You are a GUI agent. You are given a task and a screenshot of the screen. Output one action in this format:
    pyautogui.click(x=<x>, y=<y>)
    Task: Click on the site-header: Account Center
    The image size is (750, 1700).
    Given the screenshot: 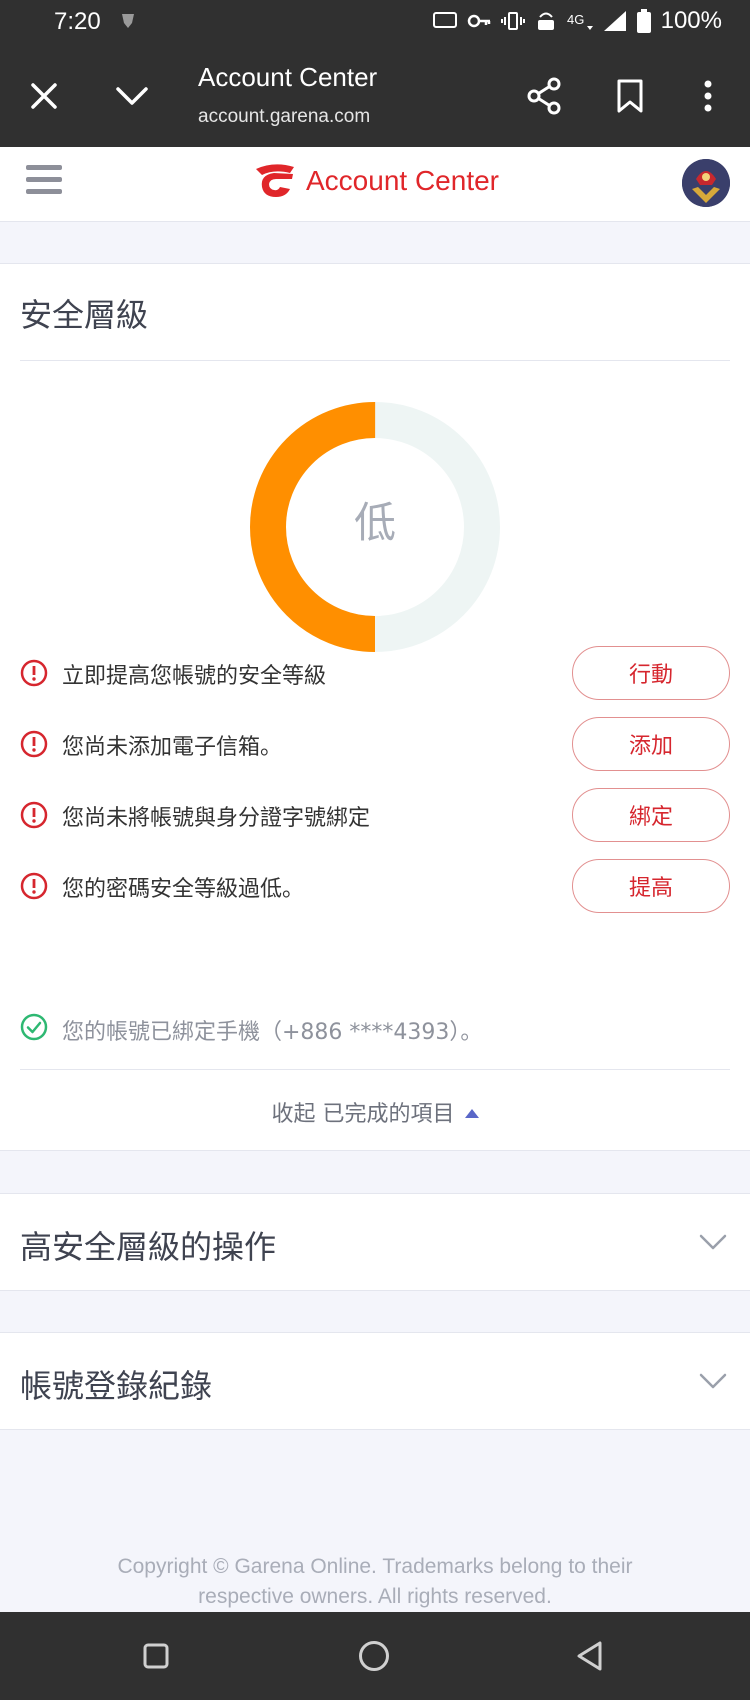 What is the action you would take?
    pyautogui.click(x=375, y=184)
    